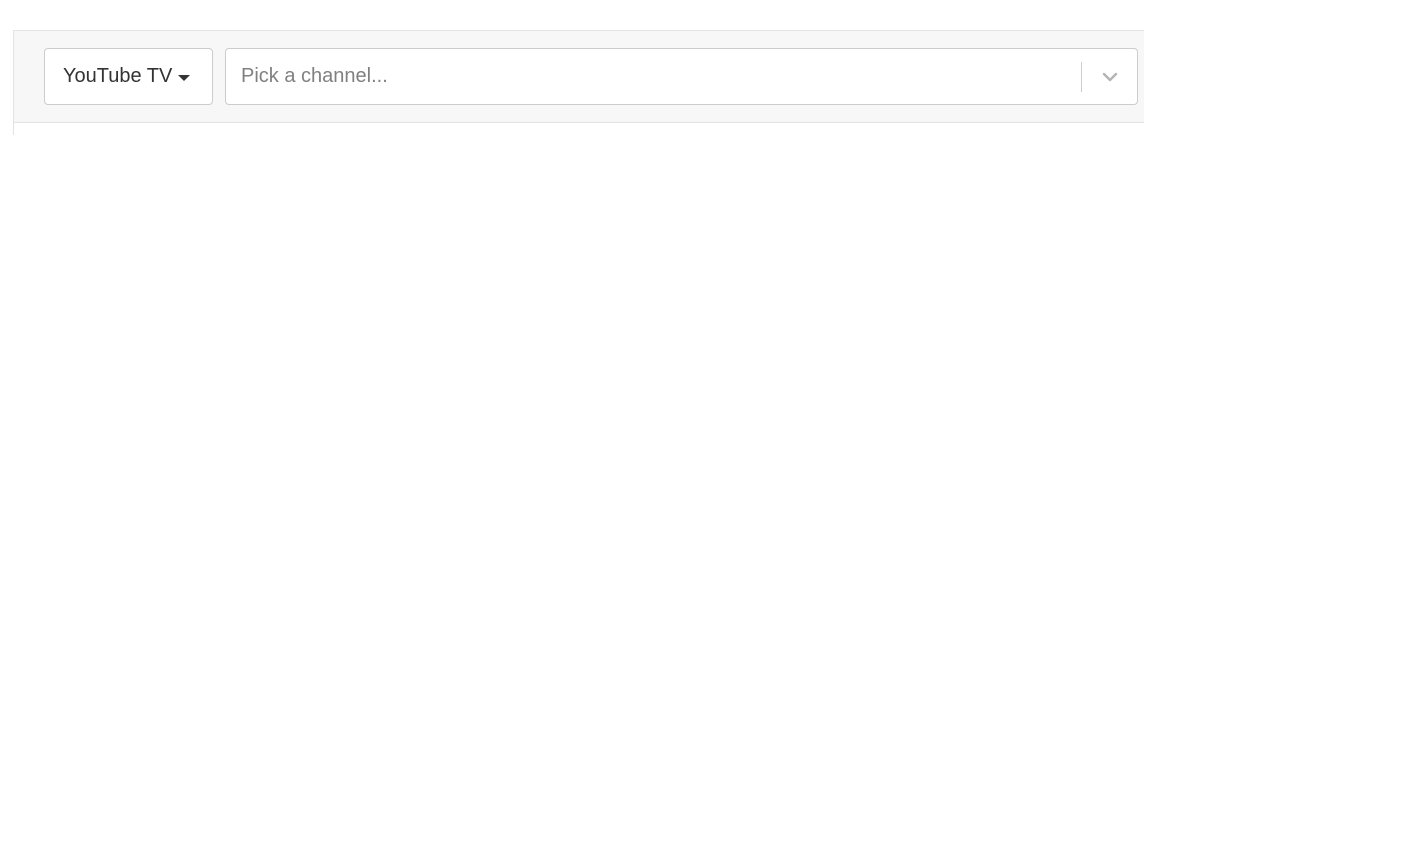 Image resolution: width=1413 pixels, height=855 pixels. I want to click on provider-dropdown-button: YouTube TV, so click(128, 76).